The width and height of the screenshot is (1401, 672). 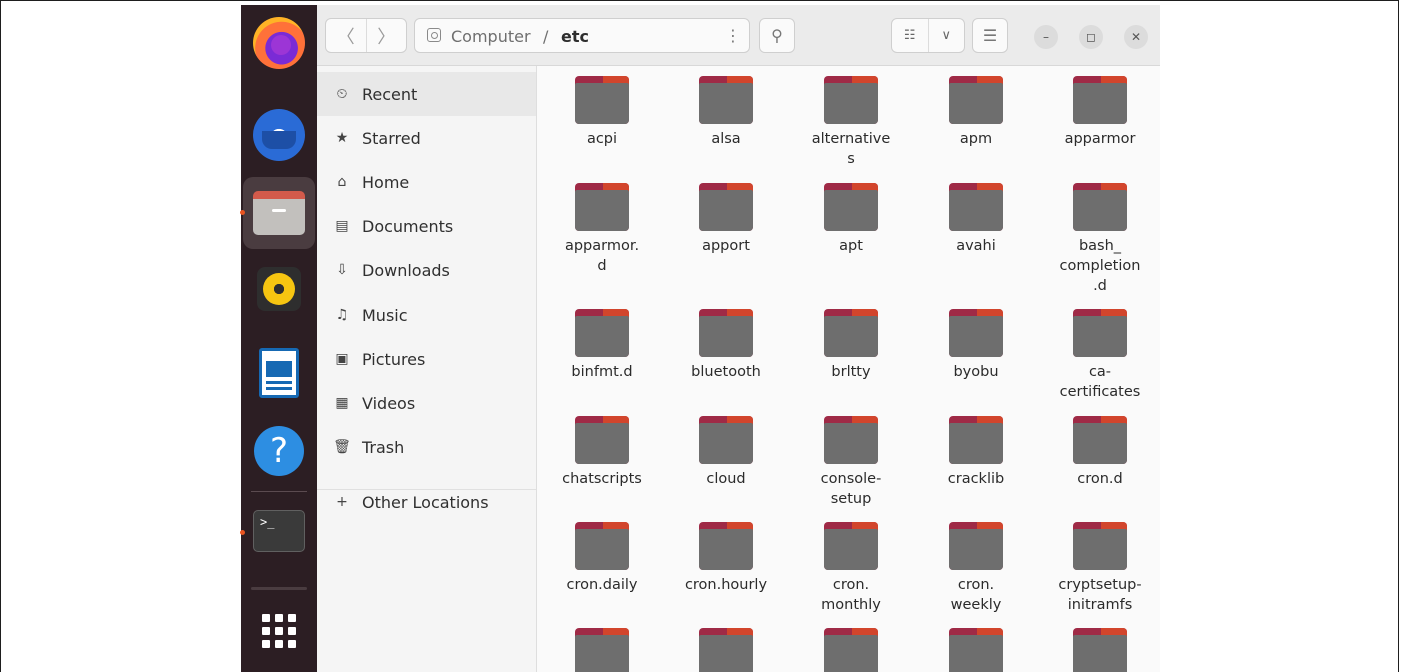 I want to click on close-button: ✕, so click(x=1136, y=37).